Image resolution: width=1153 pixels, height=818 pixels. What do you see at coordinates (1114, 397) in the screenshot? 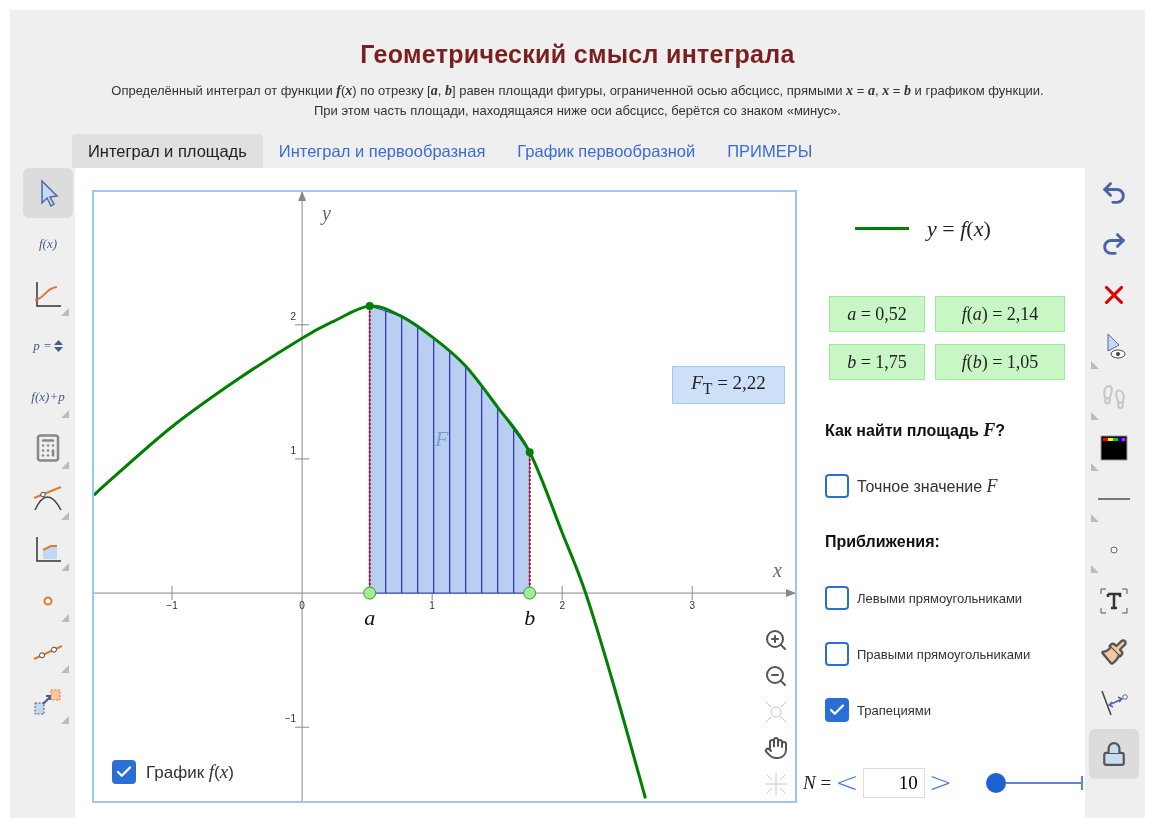
I see `footprints-icon` at bounding box center [1114, 397].